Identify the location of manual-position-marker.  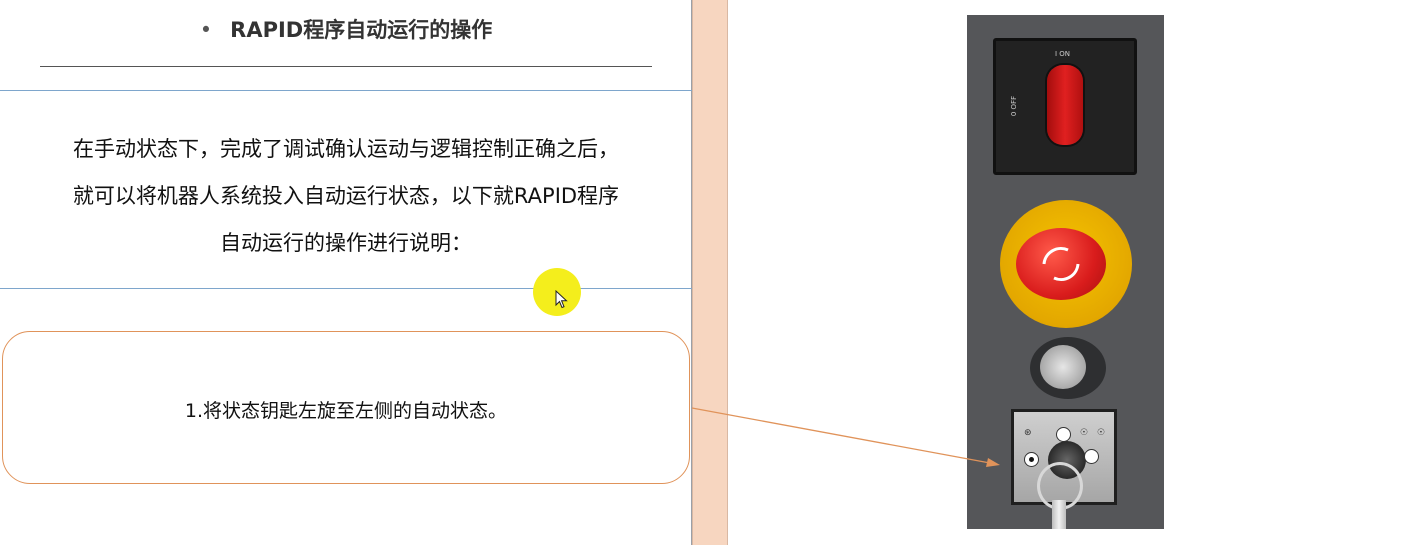
(1063, 434).